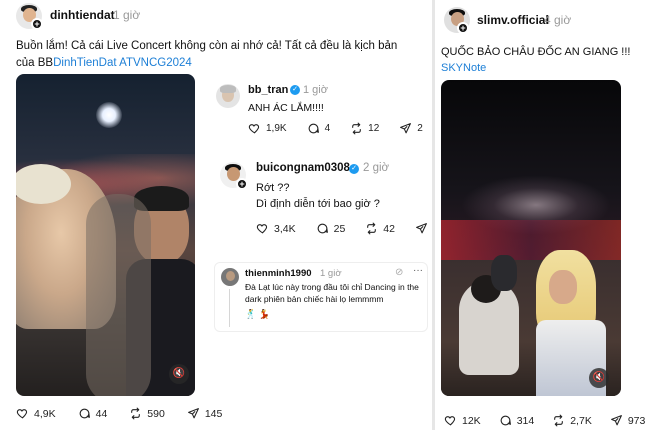 The image size is (645, 430). What do you see at coordinates (303, 168) in the screenshot?
I see `username: buicongnam0308` at bounding box center [303, 168].